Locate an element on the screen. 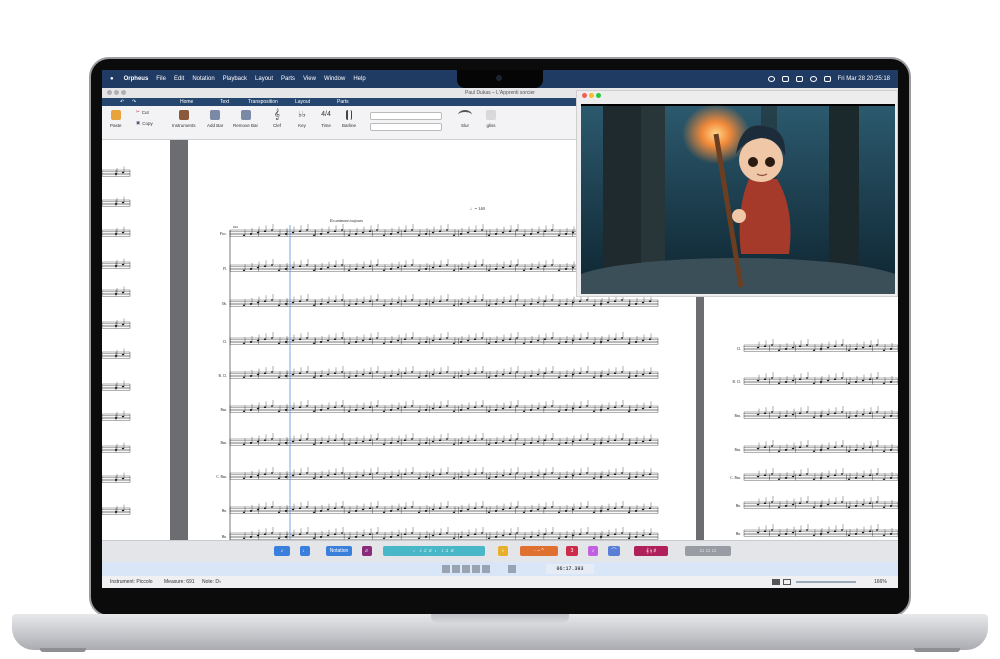 The image size is (1000, 659). loop-icon is located at coordinates (512, 569).